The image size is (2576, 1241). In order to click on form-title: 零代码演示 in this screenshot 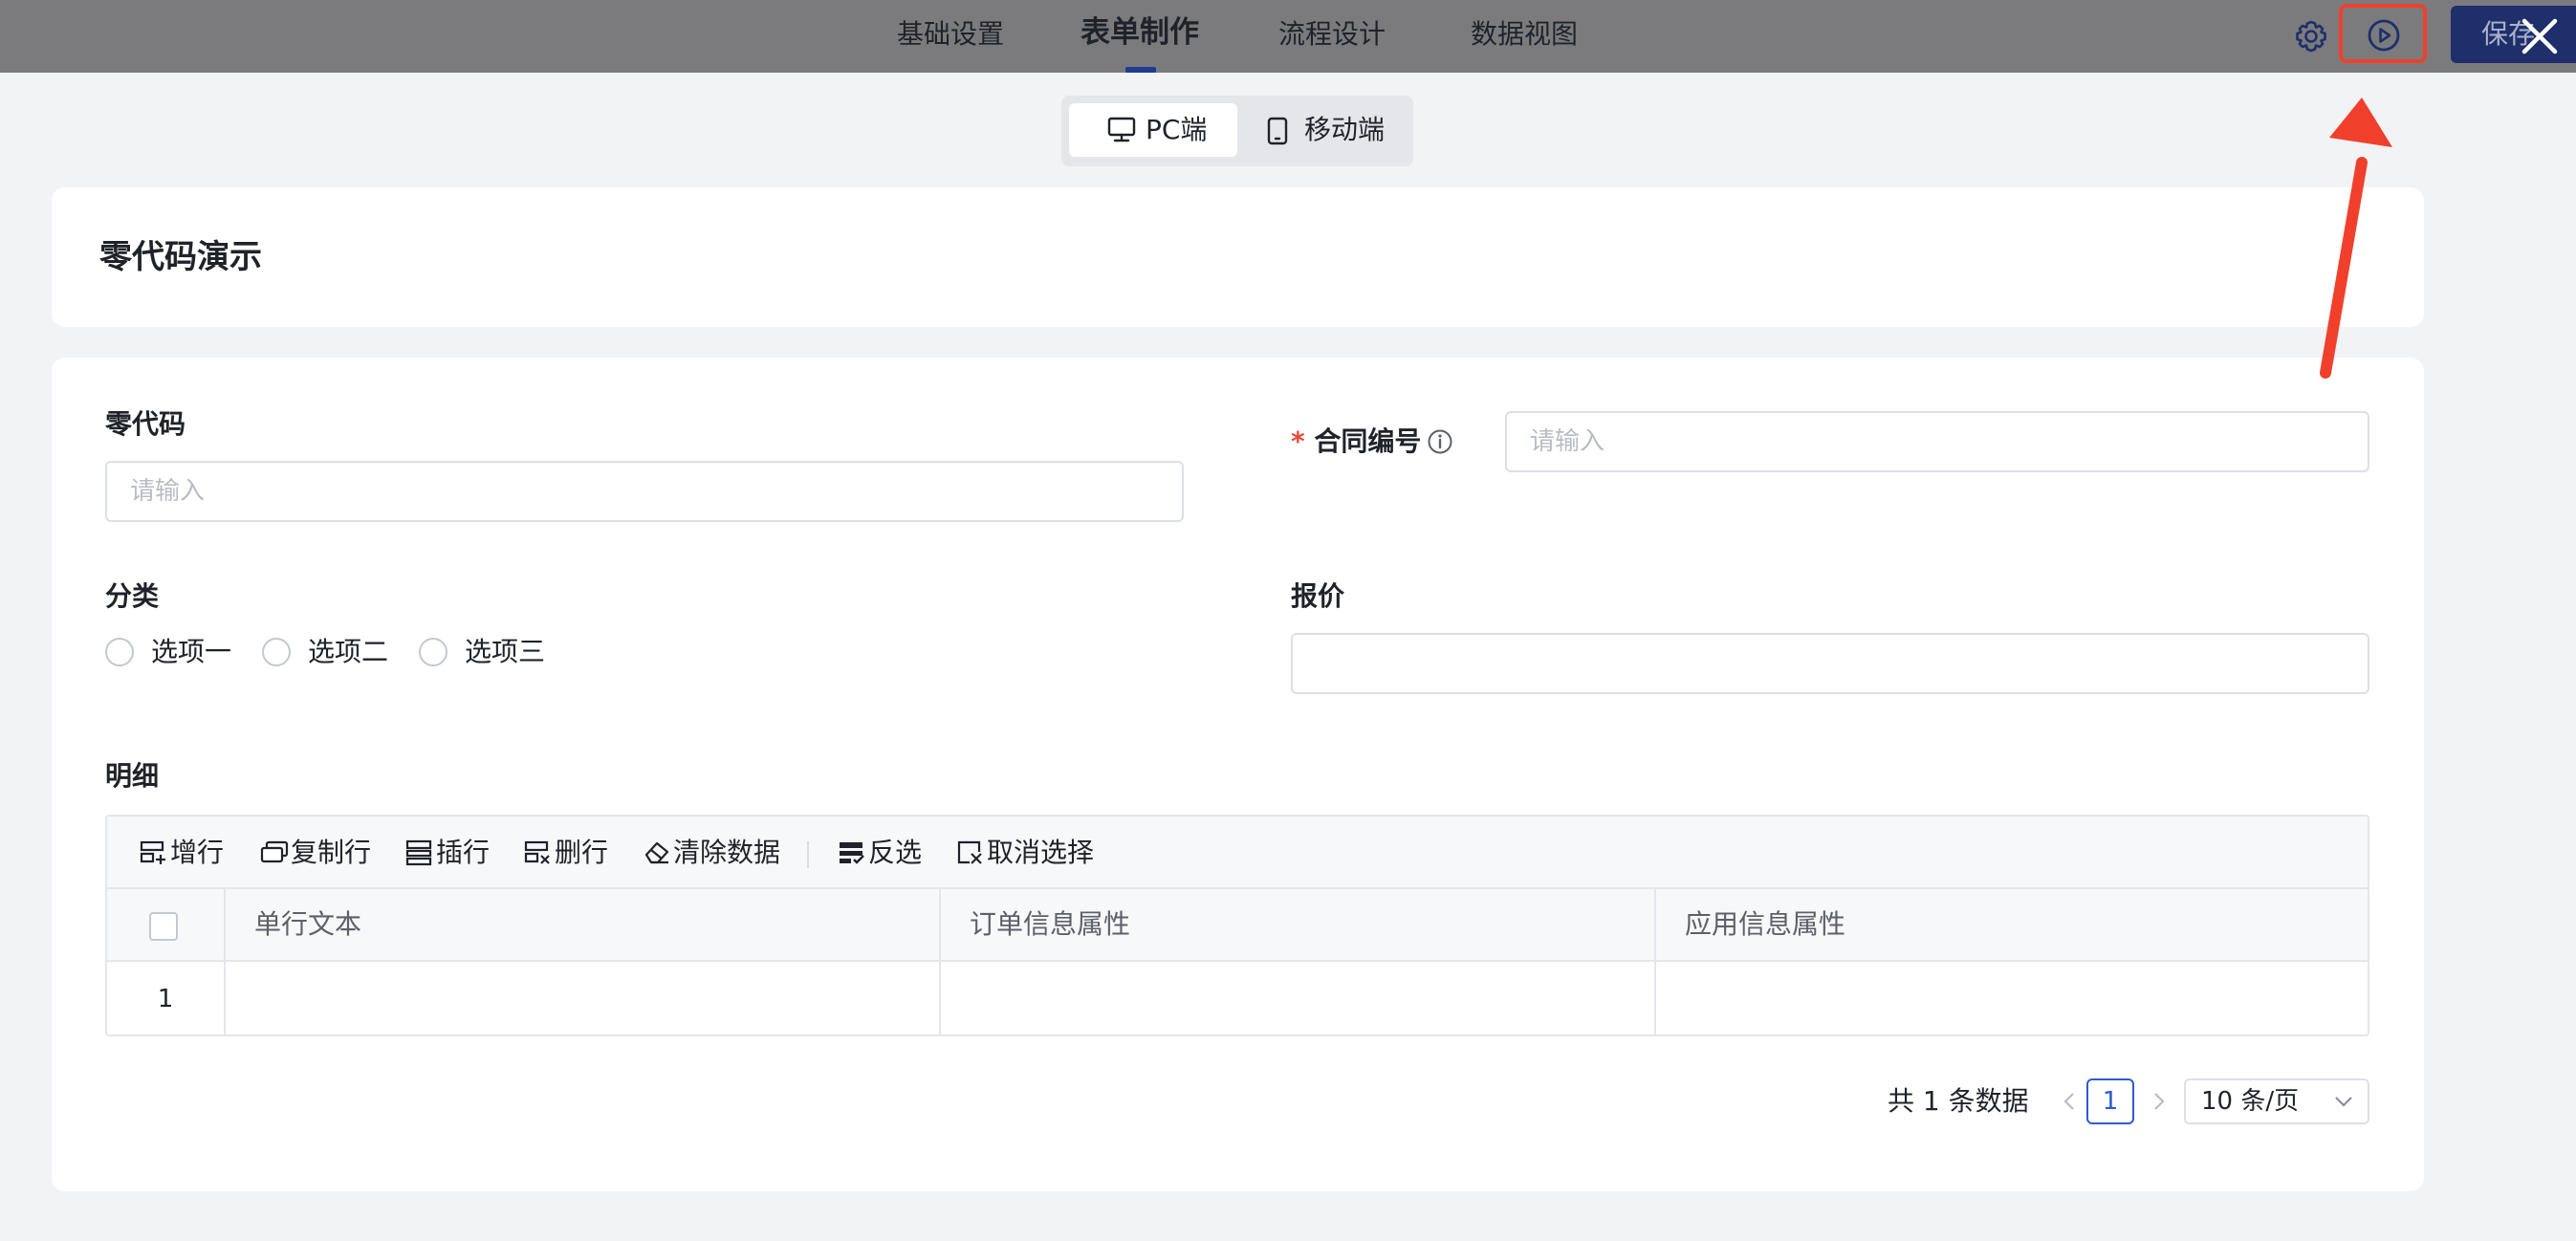, I will do `click(180, 257)`.